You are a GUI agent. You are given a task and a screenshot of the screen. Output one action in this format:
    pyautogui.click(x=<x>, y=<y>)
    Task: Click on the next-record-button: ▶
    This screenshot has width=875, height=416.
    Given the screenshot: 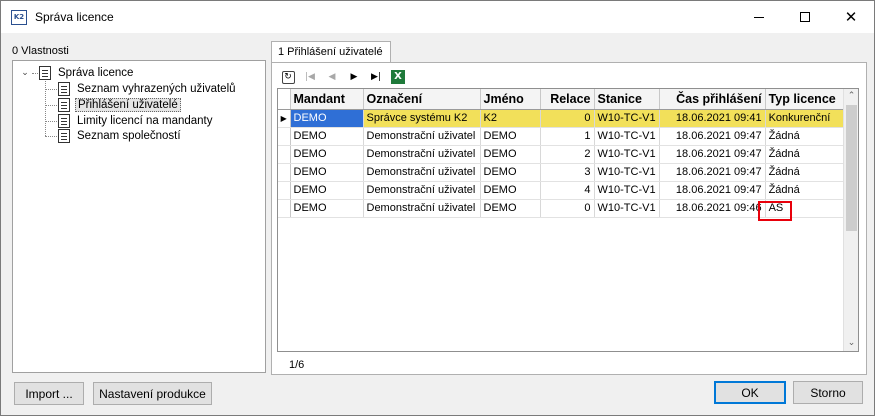 What is the action you would take?
    pyautogui.click(x=354, y=77)
    